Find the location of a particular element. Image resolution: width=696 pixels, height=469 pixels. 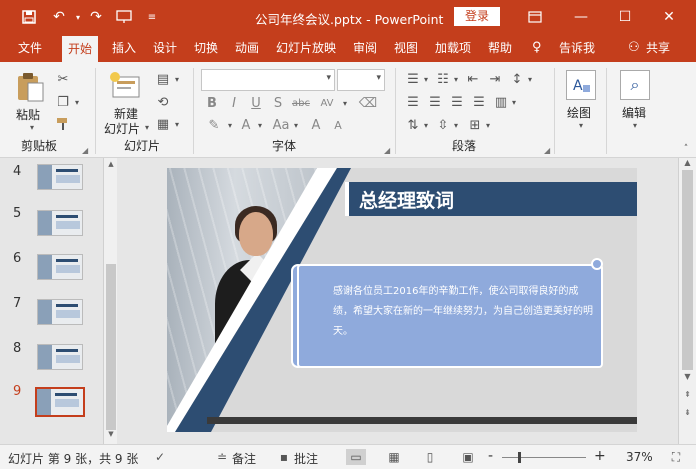

columns-icon: ▥ is located at coordinates (501, 102).